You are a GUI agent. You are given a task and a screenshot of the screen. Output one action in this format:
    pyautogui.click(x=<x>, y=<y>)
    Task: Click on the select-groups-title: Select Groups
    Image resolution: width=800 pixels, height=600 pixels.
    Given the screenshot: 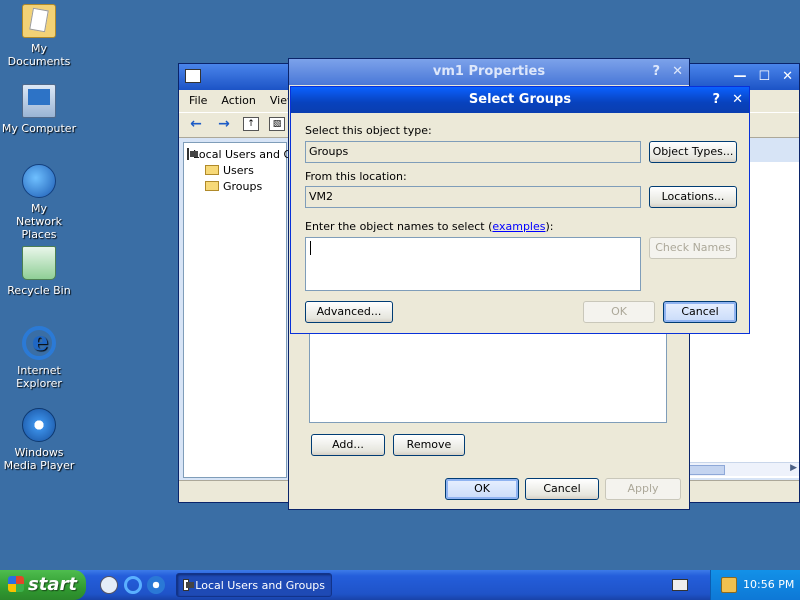 What is the action you would take?
    pyautogui.click(x=520, y=99)
    